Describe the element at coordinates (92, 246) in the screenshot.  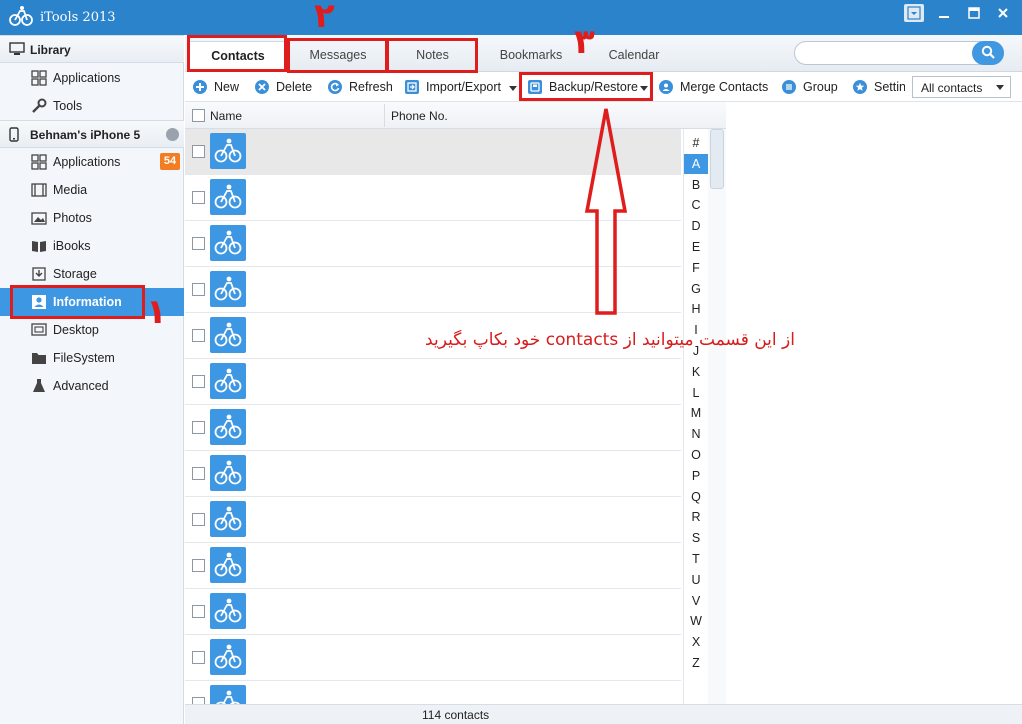
I see `sidebar-item-ibooks: iBooks` at that location.